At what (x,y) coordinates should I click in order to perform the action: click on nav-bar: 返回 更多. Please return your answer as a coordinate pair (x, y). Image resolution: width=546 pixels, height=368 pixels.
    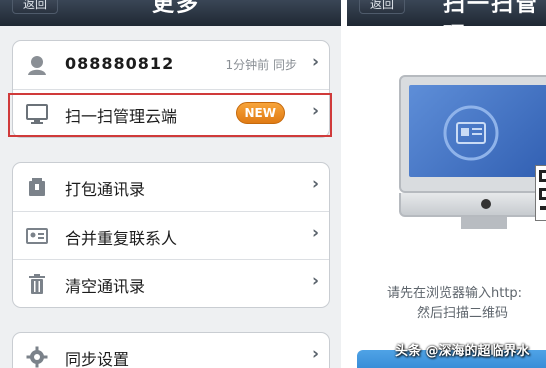
    Looking at the image, I should click on (170, 13).